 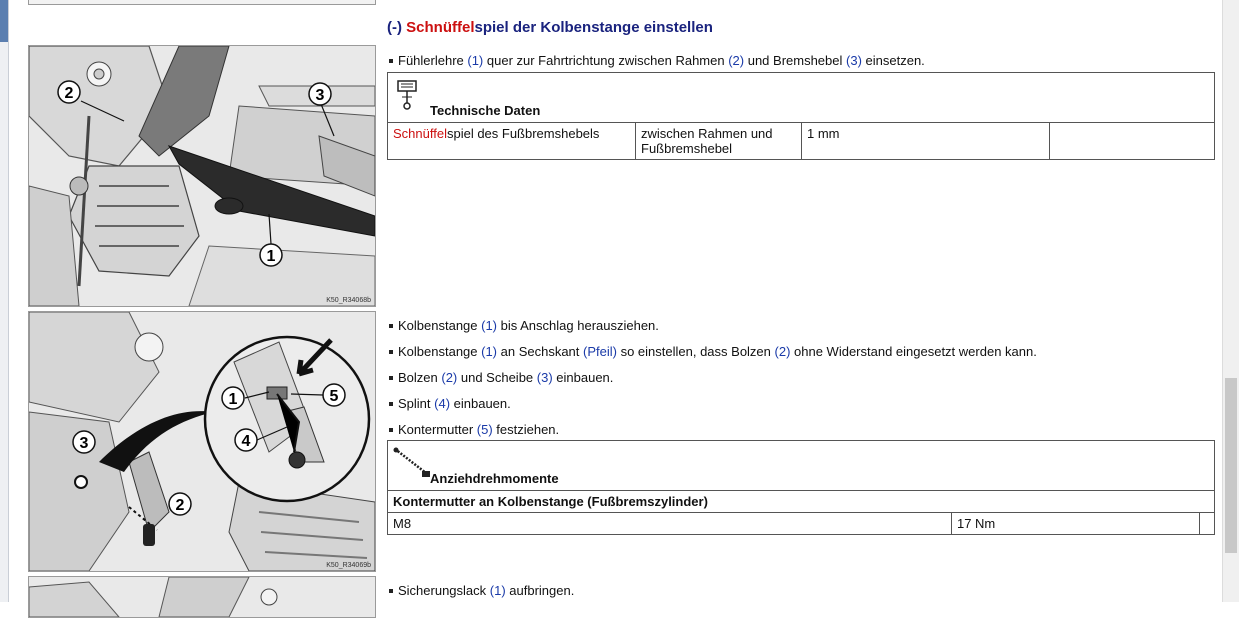 I want to click on instruction-step: Kontermutter (5) festziehen., so click(x=473, y=429).